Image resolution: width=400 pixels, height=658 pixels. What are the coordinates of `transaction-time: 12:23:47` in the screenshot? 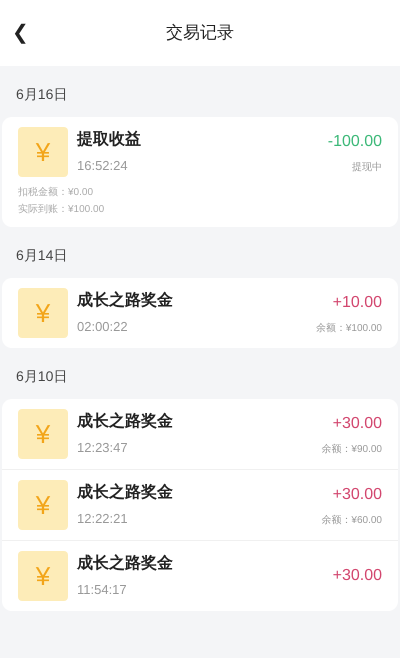 It's located at (103, 448).